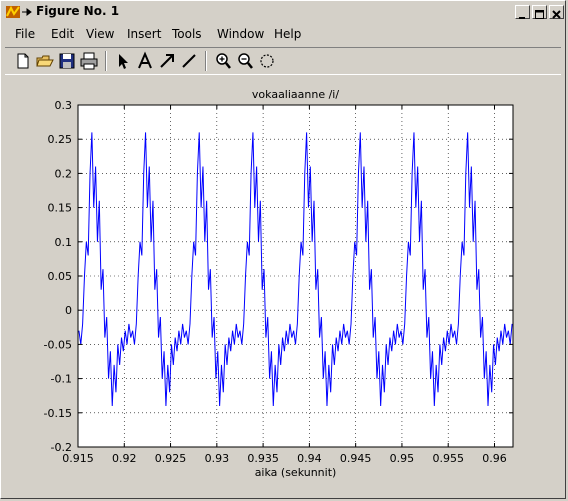 The height and width of the screenshot is (501, 568). I want to click on print-icon, so click(89, 61).